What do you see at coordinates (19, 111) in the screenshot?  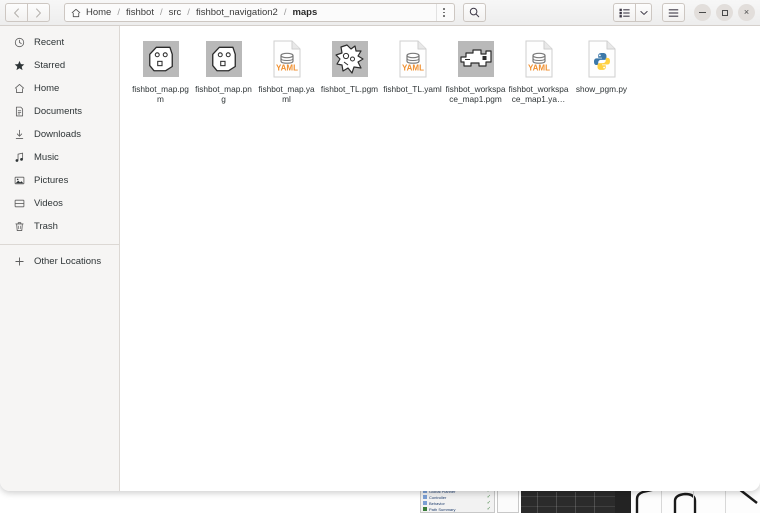 I see `document-icon` at bounding box center [19, 111].